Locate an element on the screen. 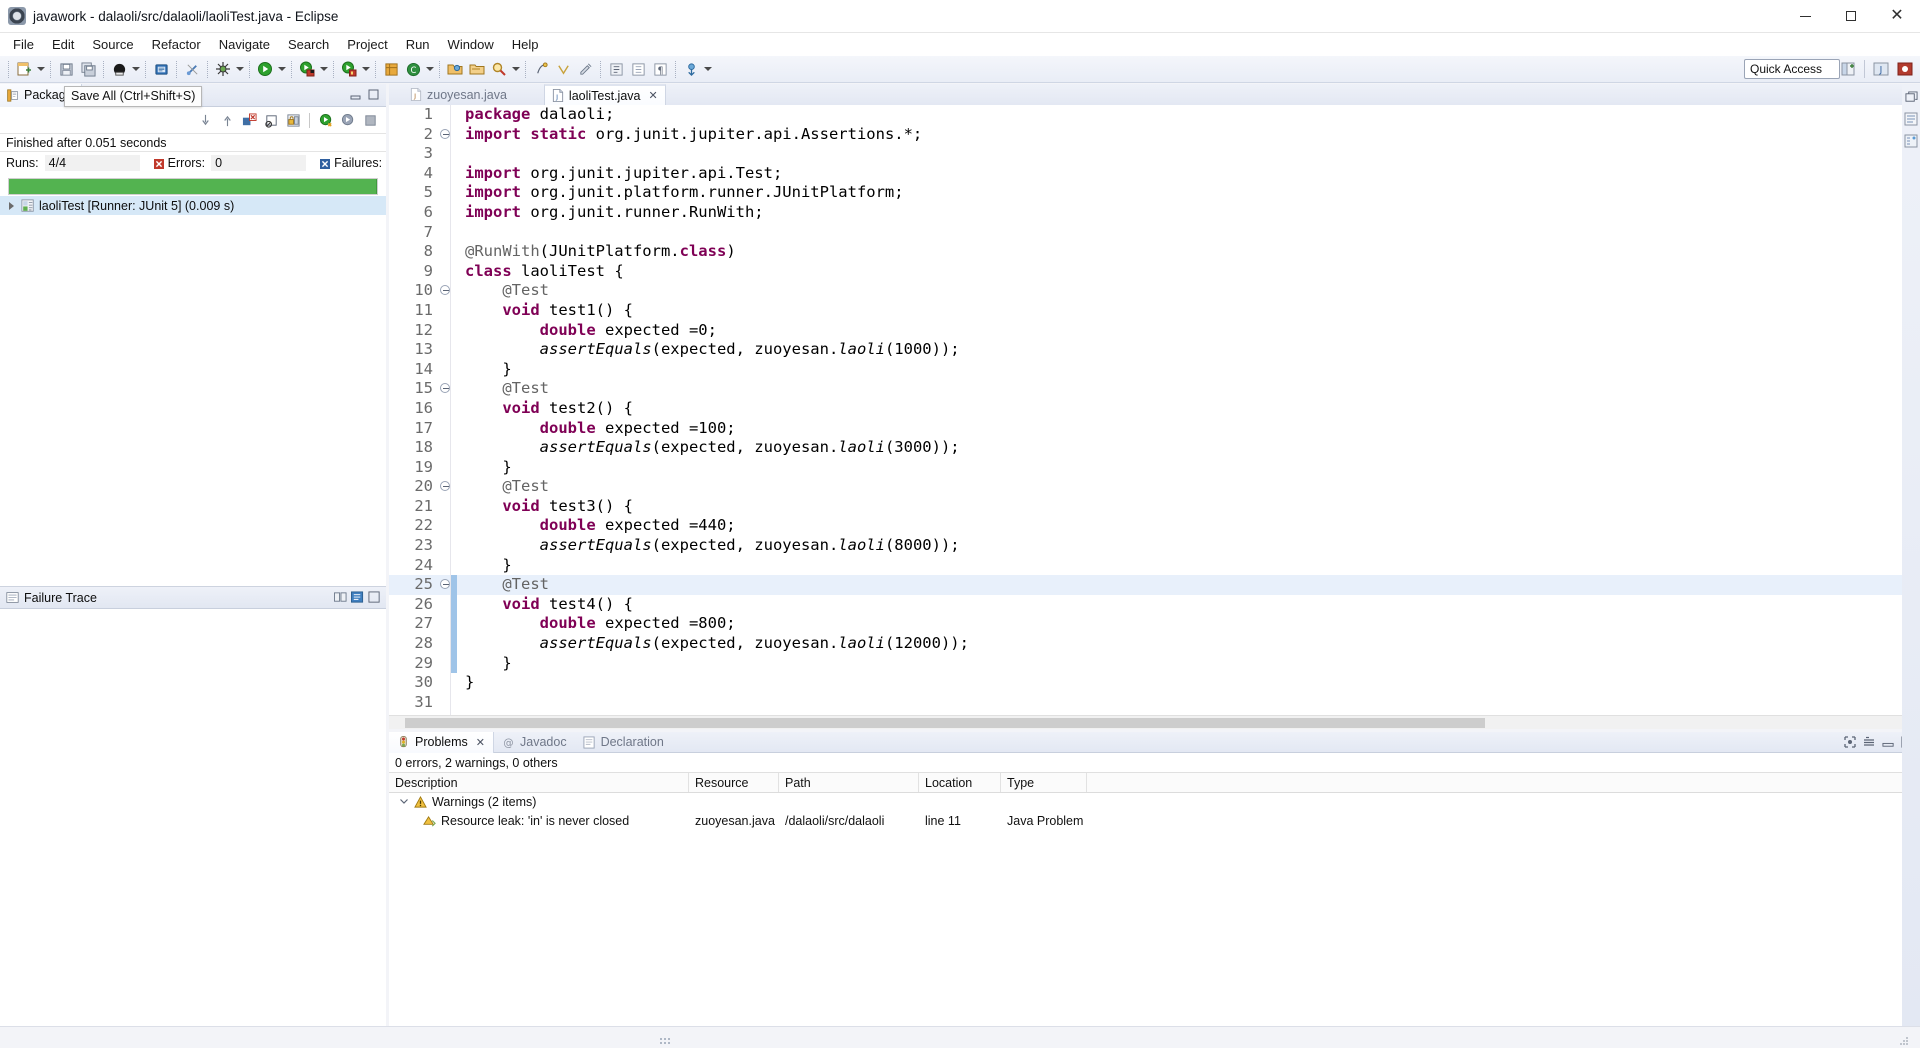 This screenshot has width=1920, height=1048. menu-navigate: Navigate is located at coordinates (244, 45).